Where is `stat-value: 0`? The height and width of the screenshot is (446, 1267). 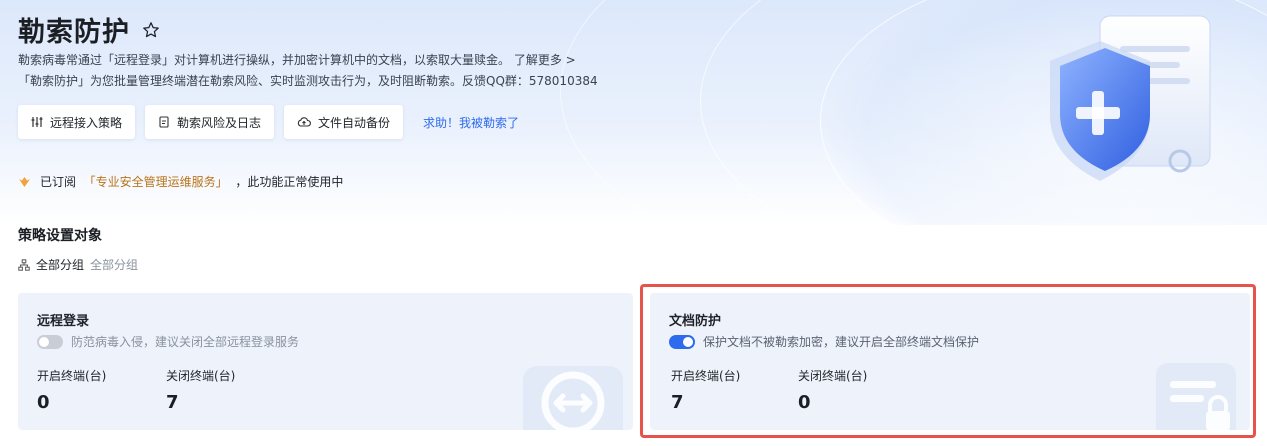 stat-value: 0 is located at coordinates (43, 402).